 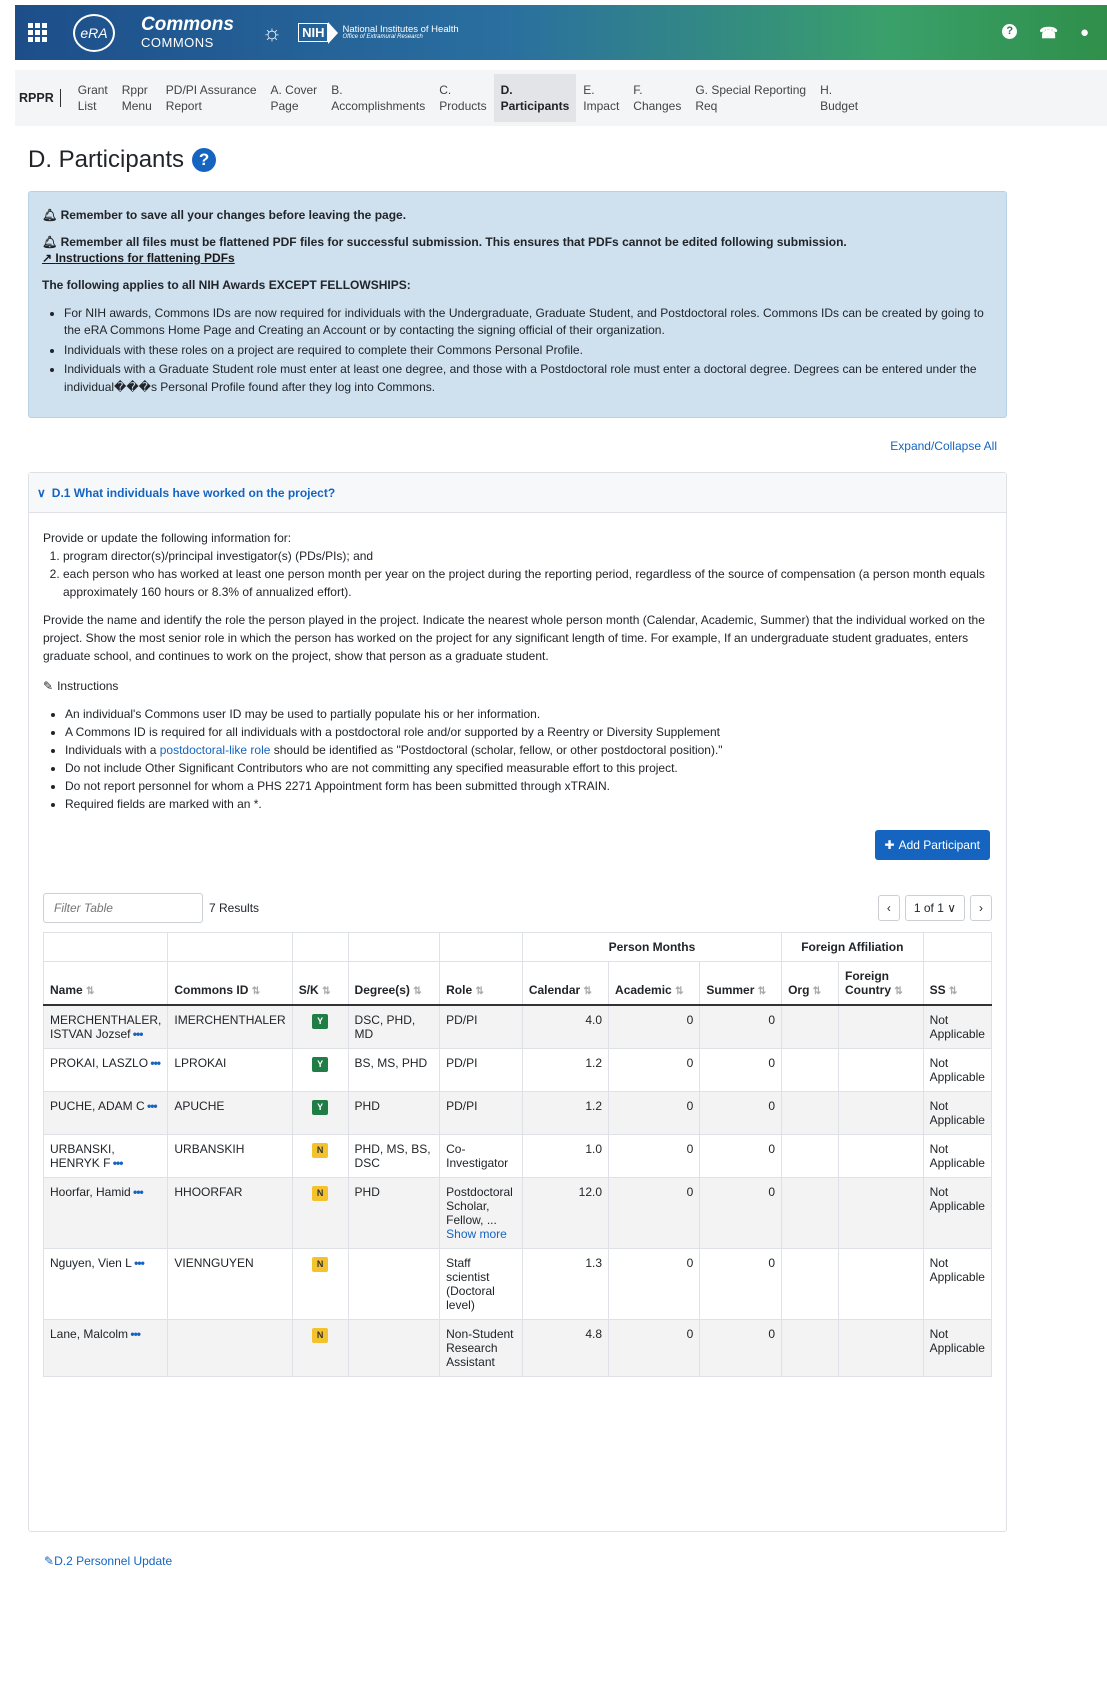 I want to click on col-role: Role ⇅, so click(x=481, y=983).